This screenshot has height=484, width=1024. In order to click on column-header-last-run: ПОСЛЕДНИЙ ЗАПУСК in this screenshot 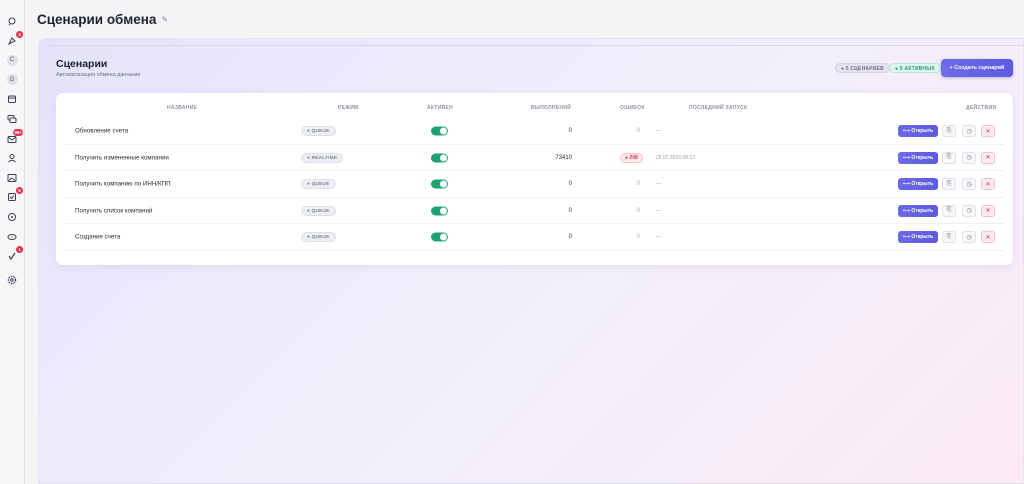, I will do `click(718, 108)`.